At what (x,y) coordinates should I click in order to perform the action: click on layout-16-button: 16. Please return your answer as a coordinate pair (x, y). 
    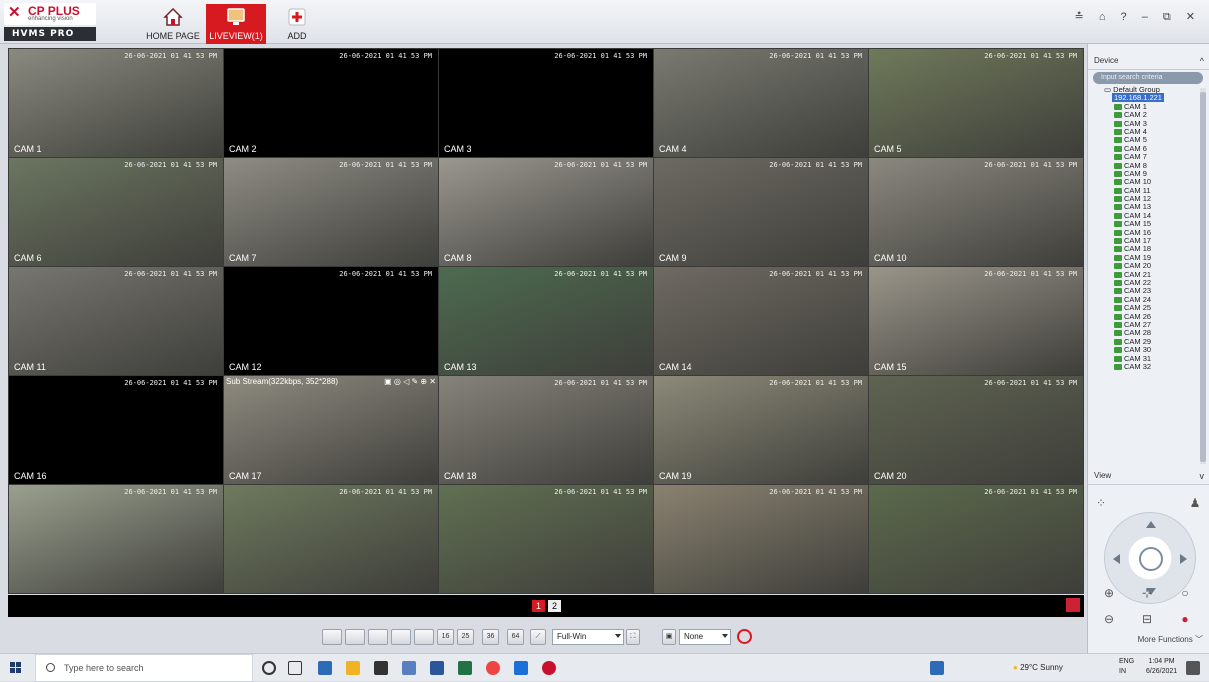
    Looking at the image, I should click on (445, 637).